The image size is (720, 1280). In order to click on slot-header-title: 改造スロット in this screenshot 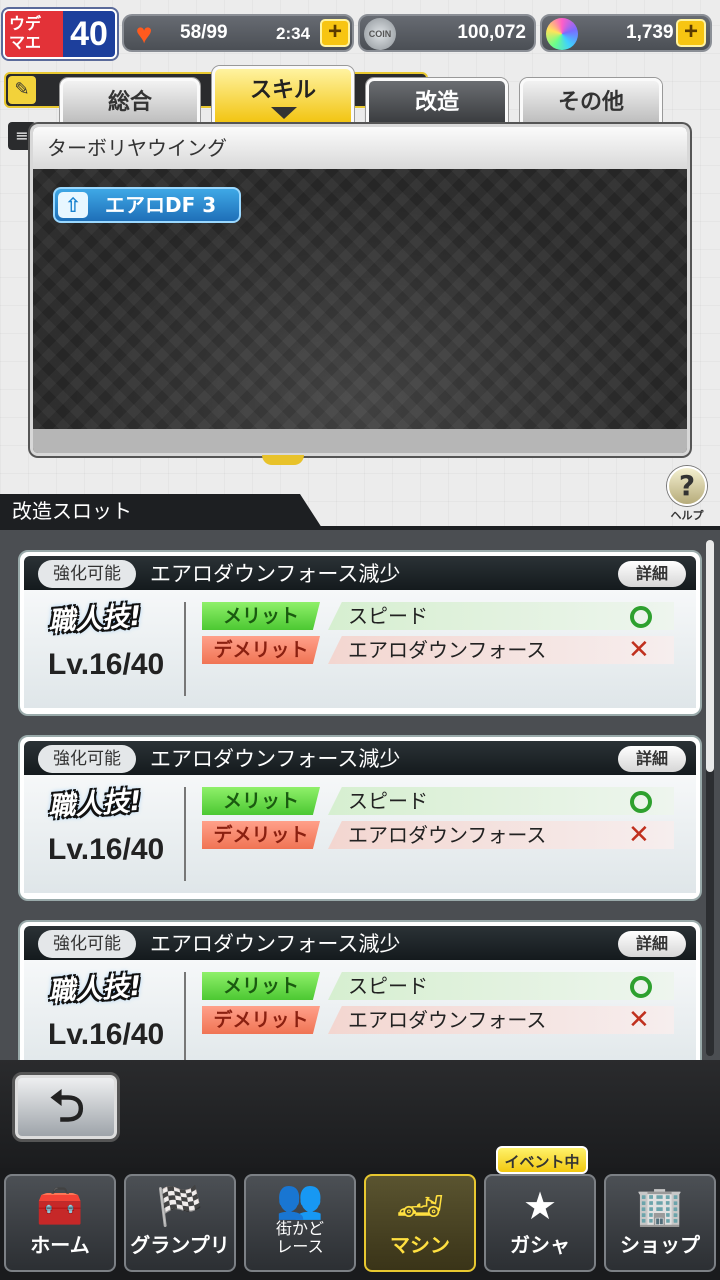, I will do `click(72, 511)`.